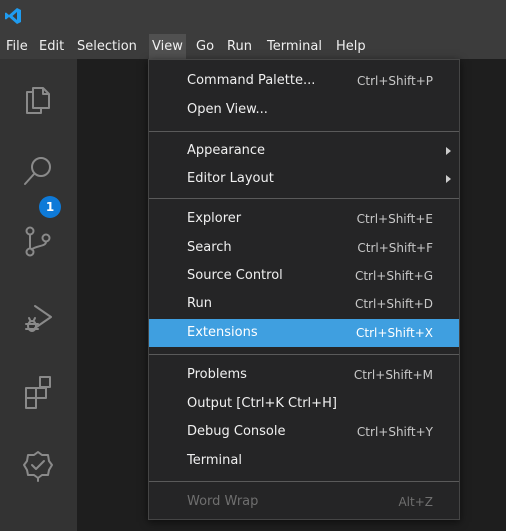 This screenshot has width=506, height=531. What do you see at coordinates (304, 461) in the screenshot?
I see `menu-item-terminal: Terminal` at bounding box center [304, 461].